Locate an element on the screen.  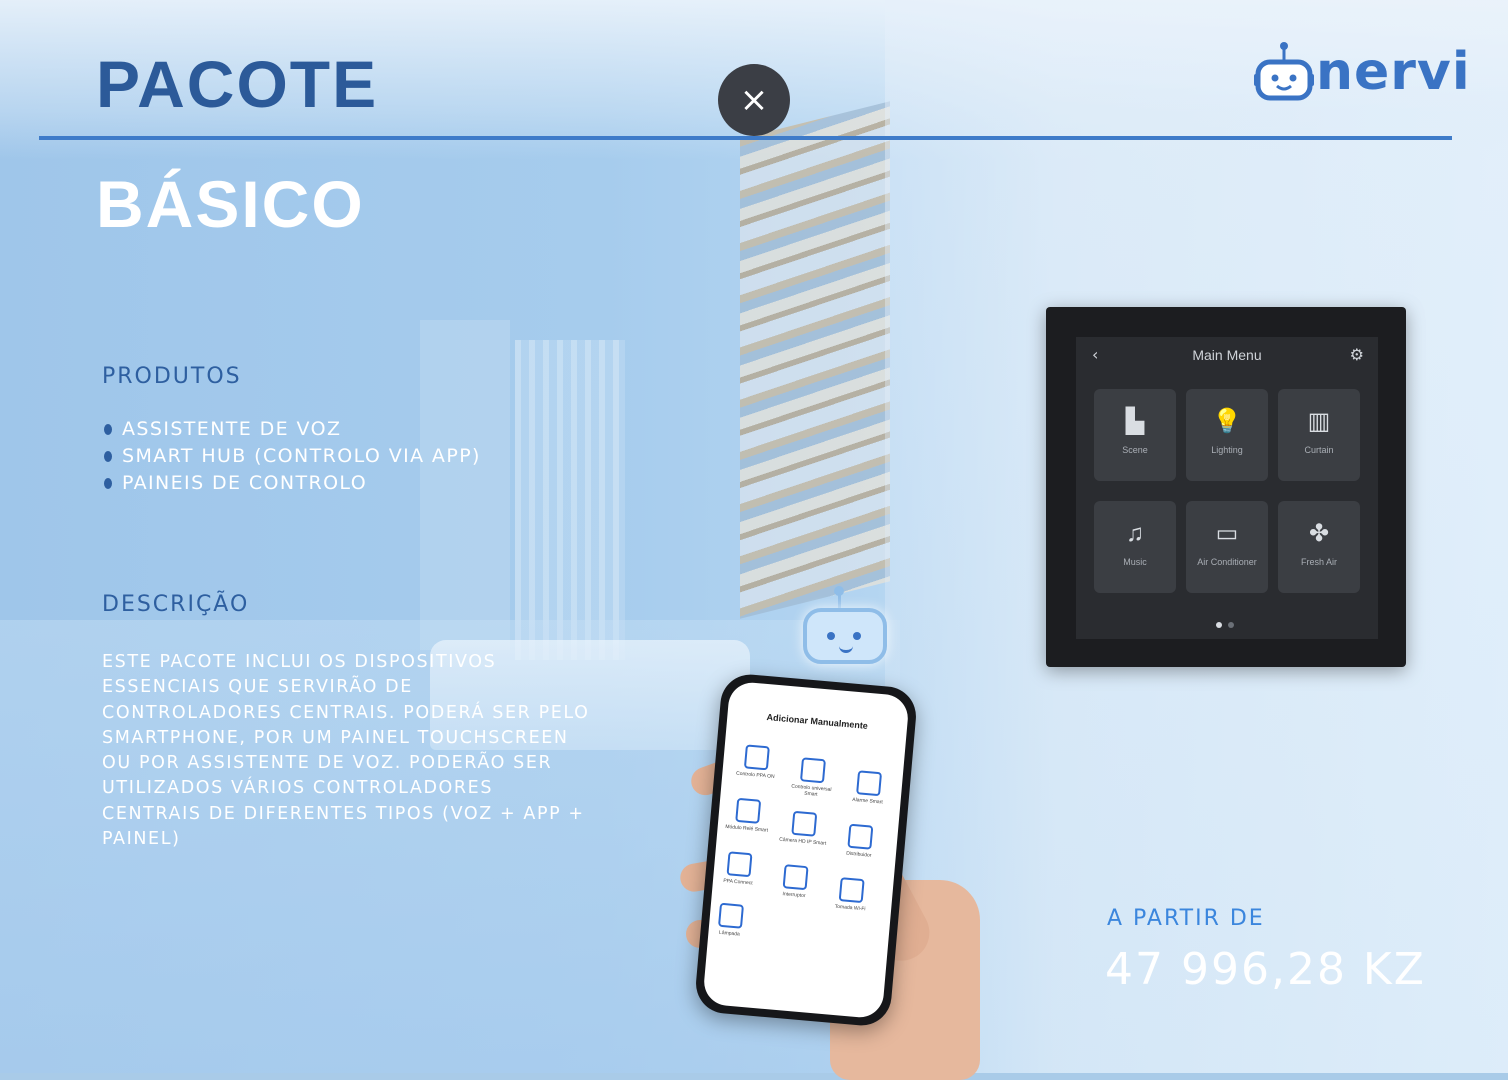
nervi-logo: nervi is located at coordinates (1362, 72).